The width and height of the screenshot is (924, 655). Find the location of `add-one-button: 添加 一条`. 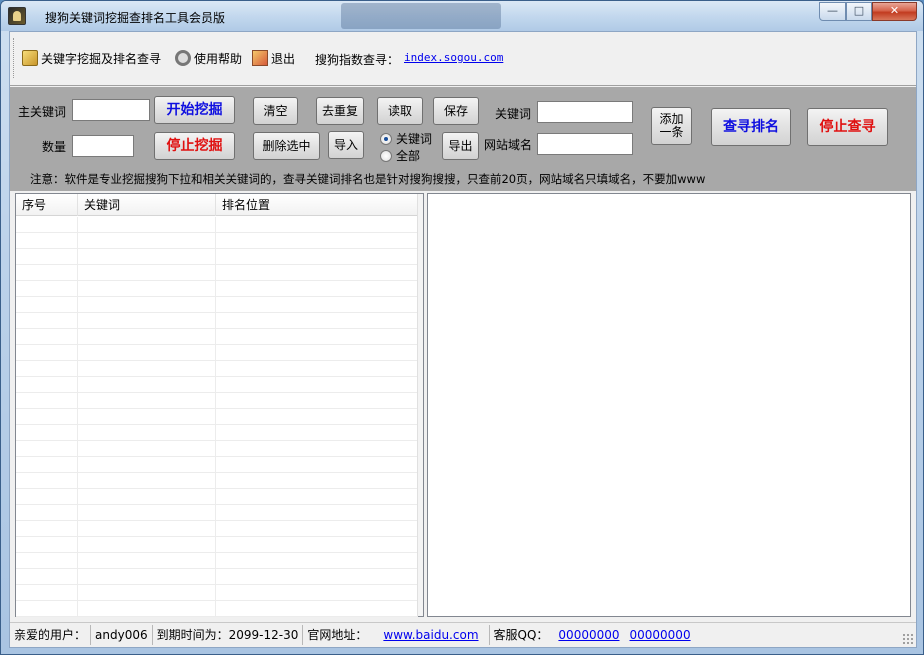

add-one-button: 添加 一条 is located at coordinates (671, 126).